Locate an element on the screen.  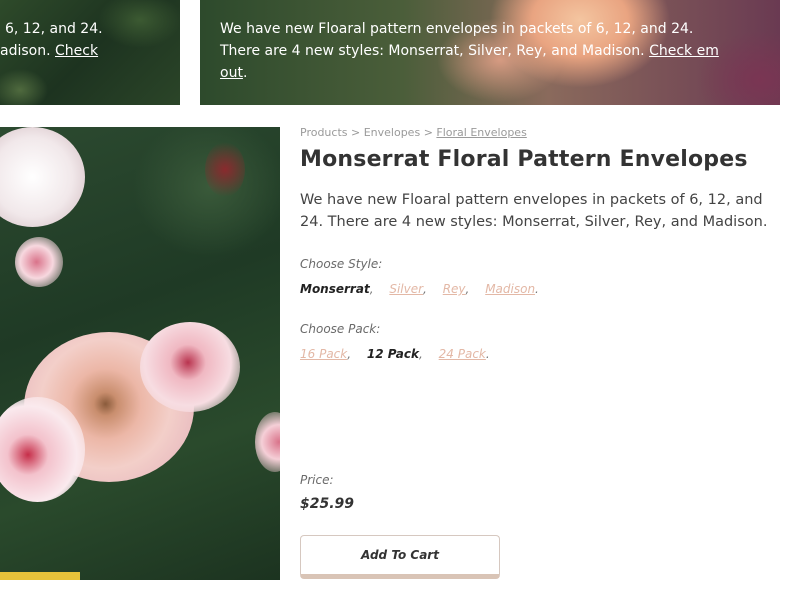
banner-left-text-prefix: adison. is located at coordinates (25, 51).